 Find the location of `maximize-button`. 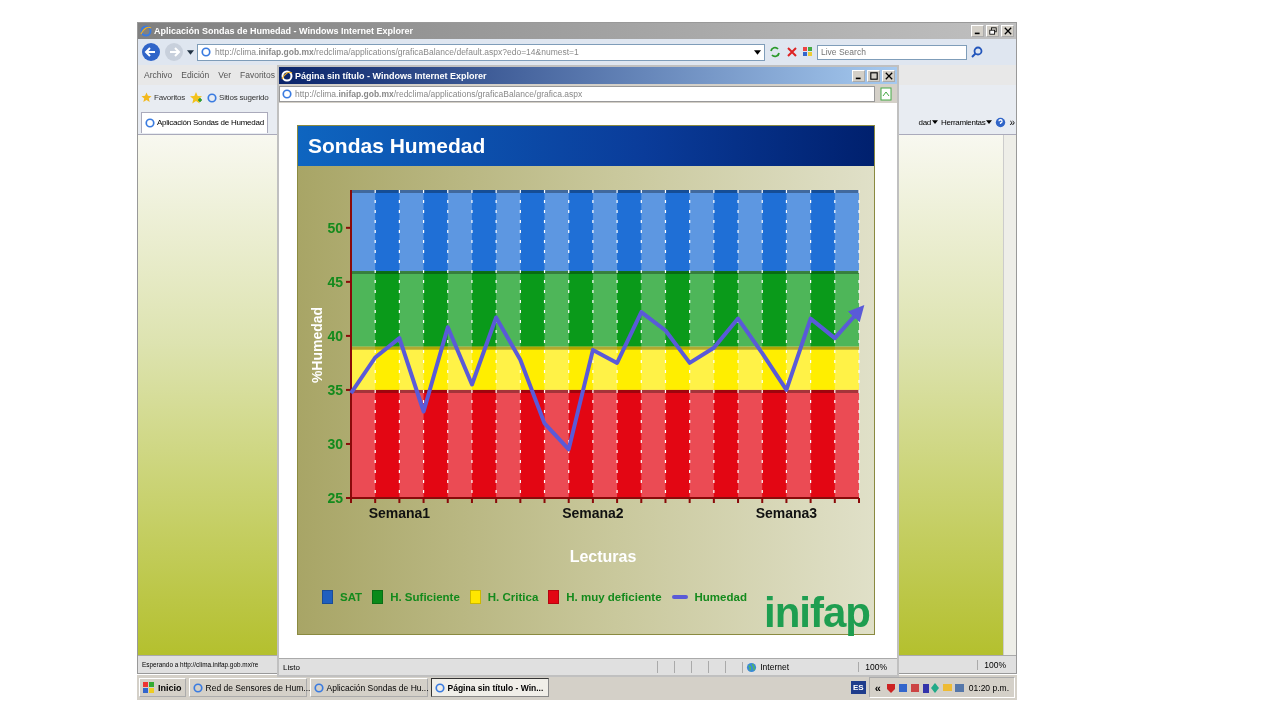

maximize-button is located at coordinates (873, 75).